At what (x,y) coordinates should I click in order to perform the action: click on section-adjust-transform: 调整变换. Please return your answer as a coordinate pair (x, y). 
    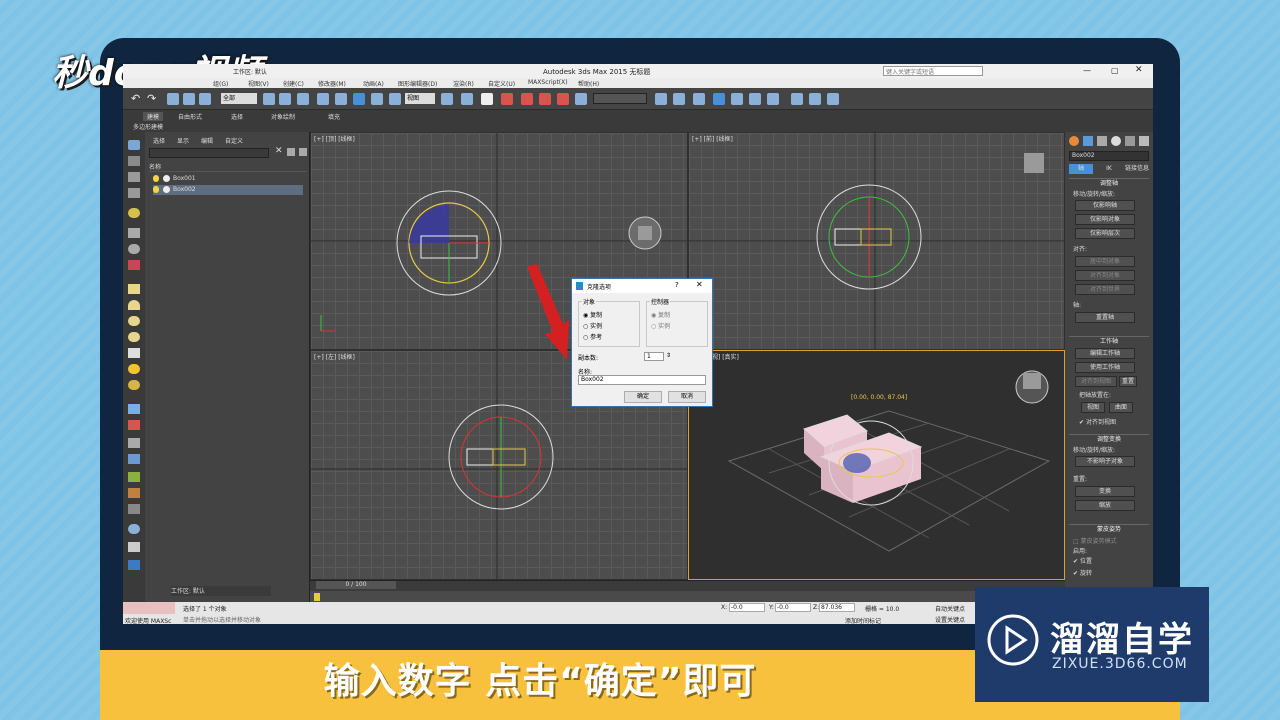
    Looking at the image, I should click on (1109, 438).